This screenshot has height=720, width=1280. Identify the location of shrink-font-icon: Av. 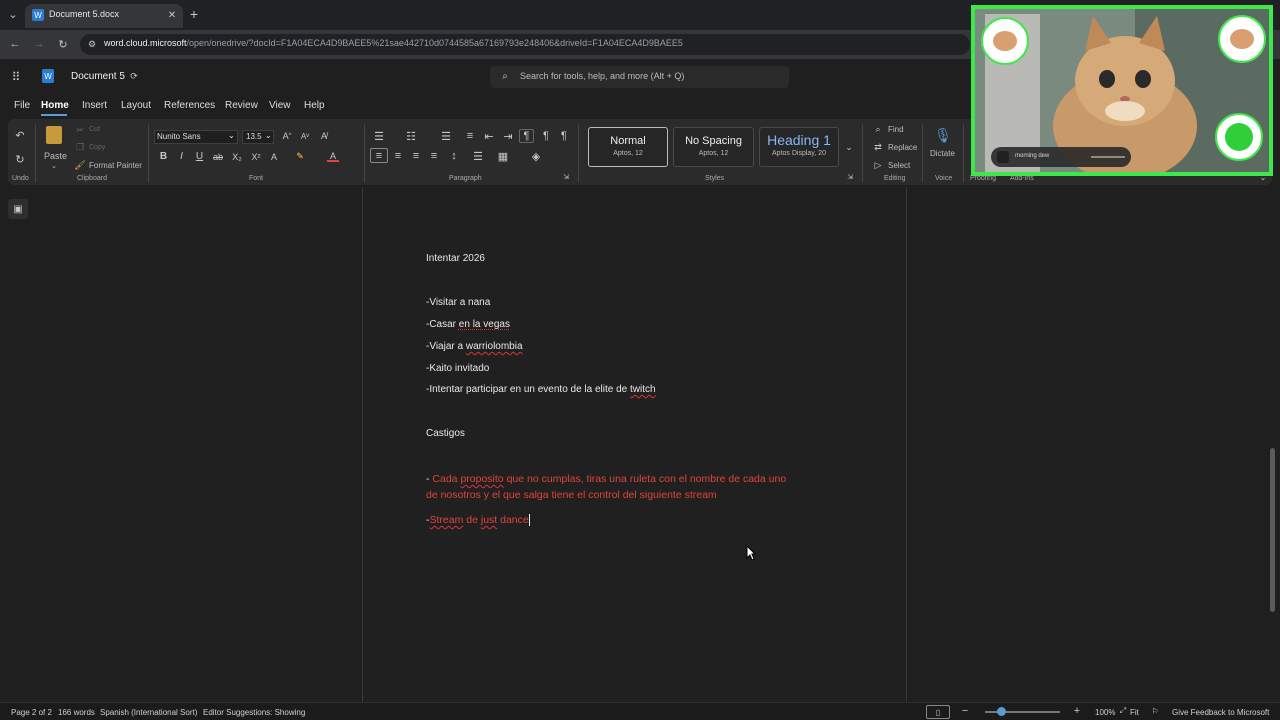
(305, 136).